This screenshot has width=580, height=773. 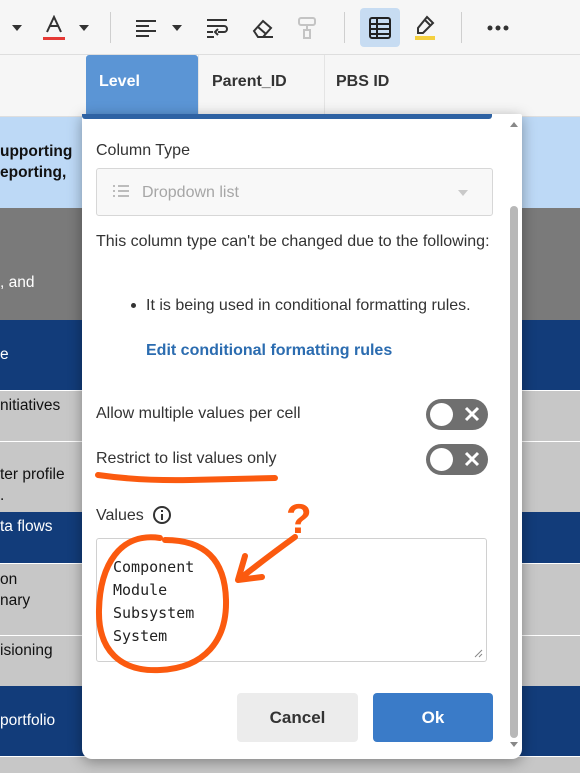 What do you see at coordinates (291, 600) in the screenshot?
I see `values-textarea: Component Module Subsystem System` at bounding box center [291, 600].